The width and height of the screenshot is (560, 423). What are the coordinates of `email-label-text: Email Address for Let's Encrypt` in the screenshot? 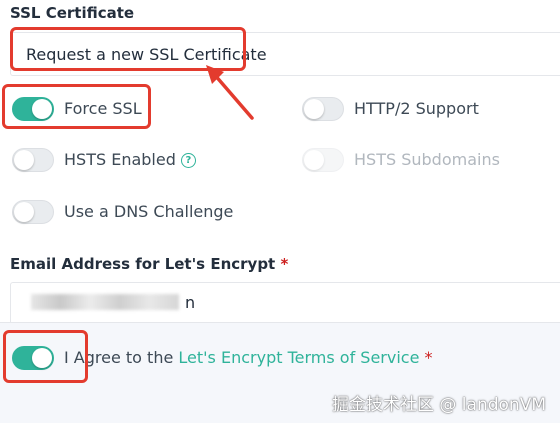 It's located at (143, 264).